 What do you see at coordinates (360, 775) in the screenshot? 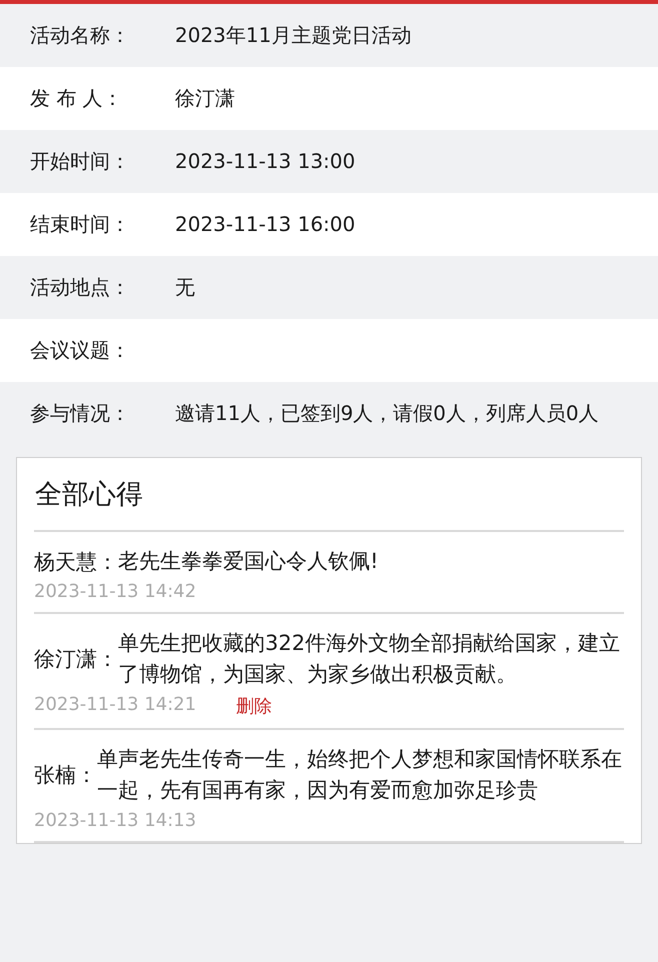
I see `comment-text: 单声老先生传奇一生，始终把个人梦想和家国情怀联系在一起，先有国再有家，因为有爱而愈加弥足珍贵` at bounding box center [360, 775].